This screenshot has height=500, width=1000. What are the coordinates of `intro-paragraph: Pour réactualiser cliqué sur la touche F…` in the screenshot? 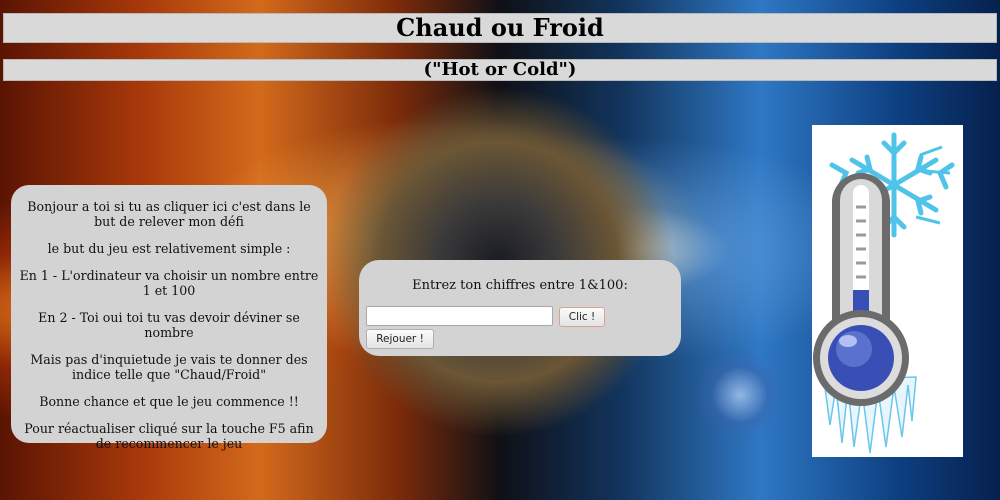 It's located at (169, 436).